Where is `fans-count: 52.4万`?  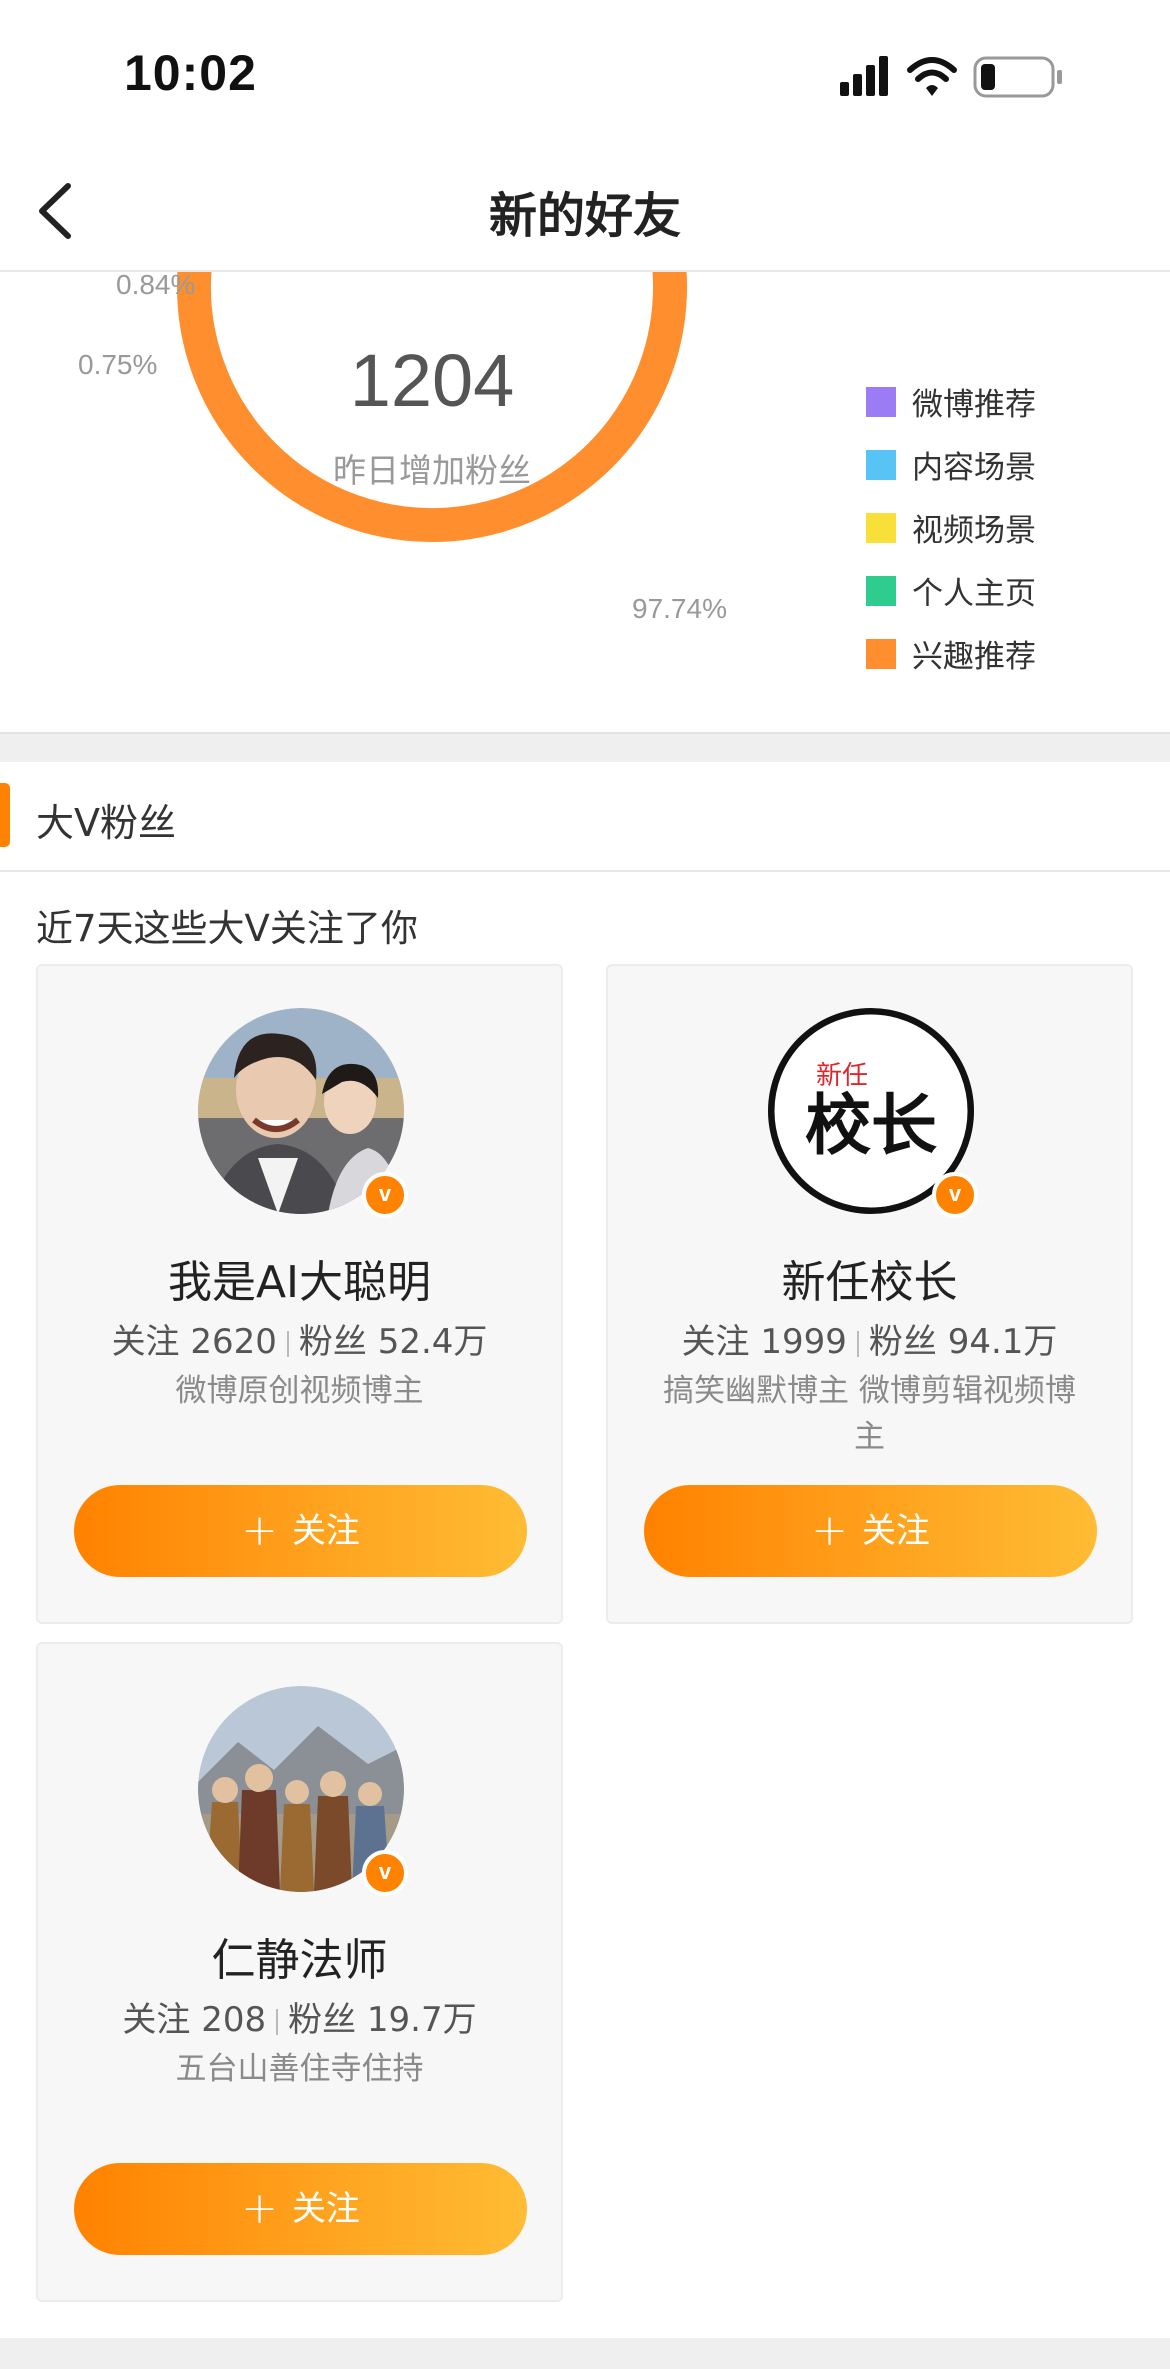
fans-count: 52.4万 is located at coordinates (432, 1342).